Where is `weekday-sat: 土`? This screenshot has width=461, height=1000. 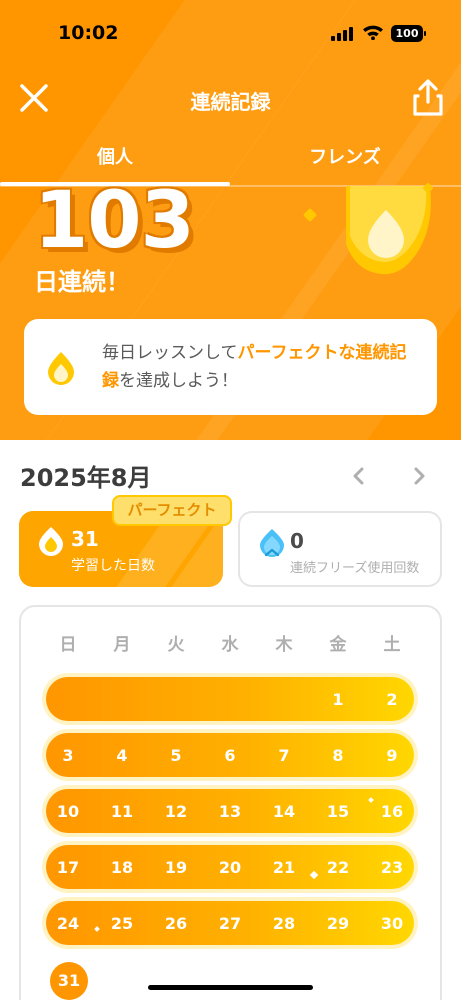
weekday-sat: 土 is located at coordinates (392, 645).